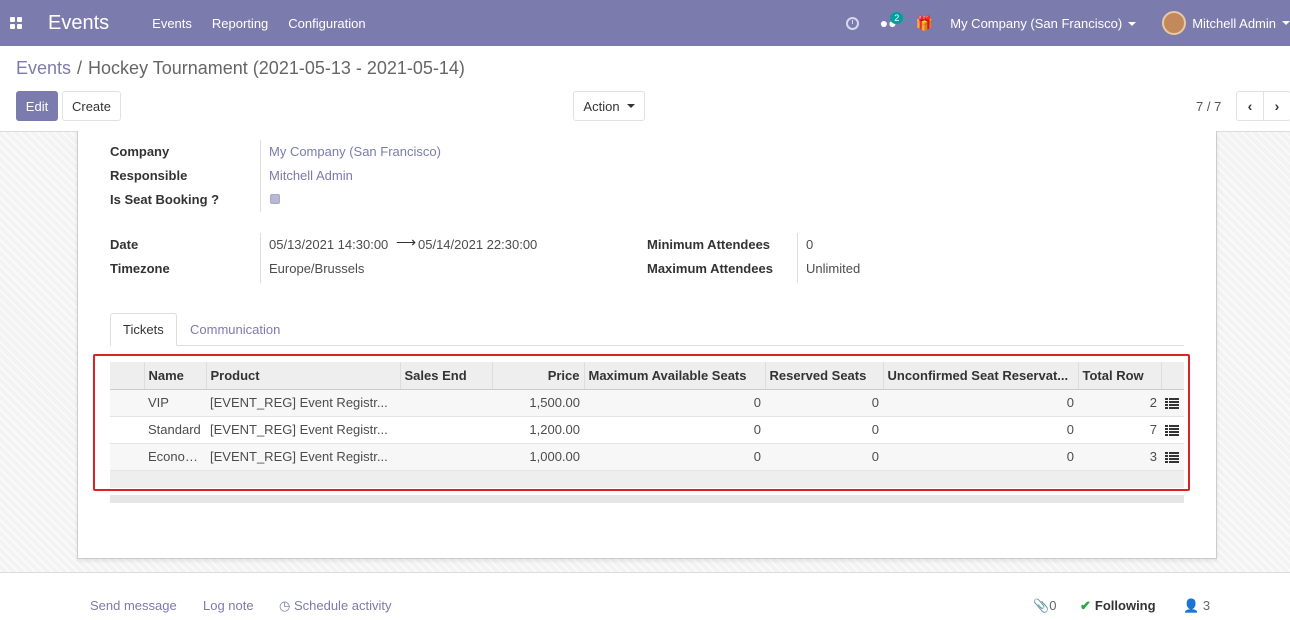 This screenshot has width=1290, height=620. What do you see at coordinates (1174, 23) in the screenshot?
I see `avatar` at bounding box center [1174, 23].